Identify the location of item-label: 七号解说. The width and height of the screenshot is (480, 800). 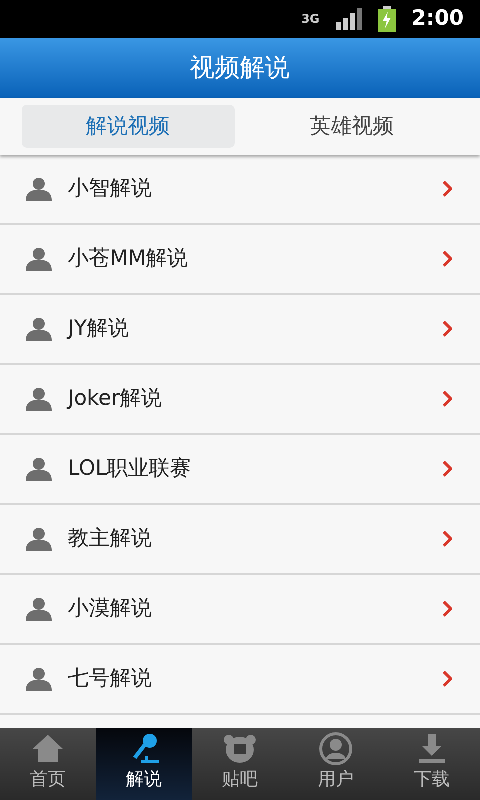
(110, 678).